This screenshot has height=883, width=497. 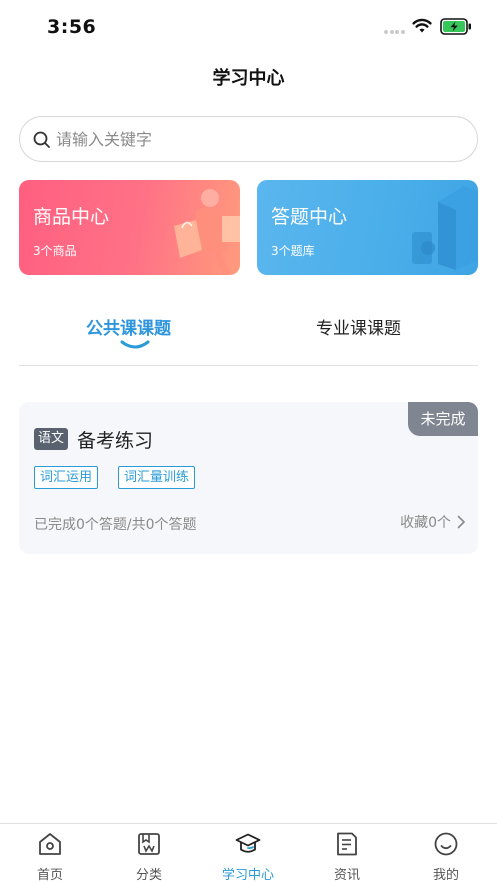 What do you see at coordinates (55, 251) in the screenshot?
I see `goods-card-subtitle: 3个商品` at bounding box center [55, 251].